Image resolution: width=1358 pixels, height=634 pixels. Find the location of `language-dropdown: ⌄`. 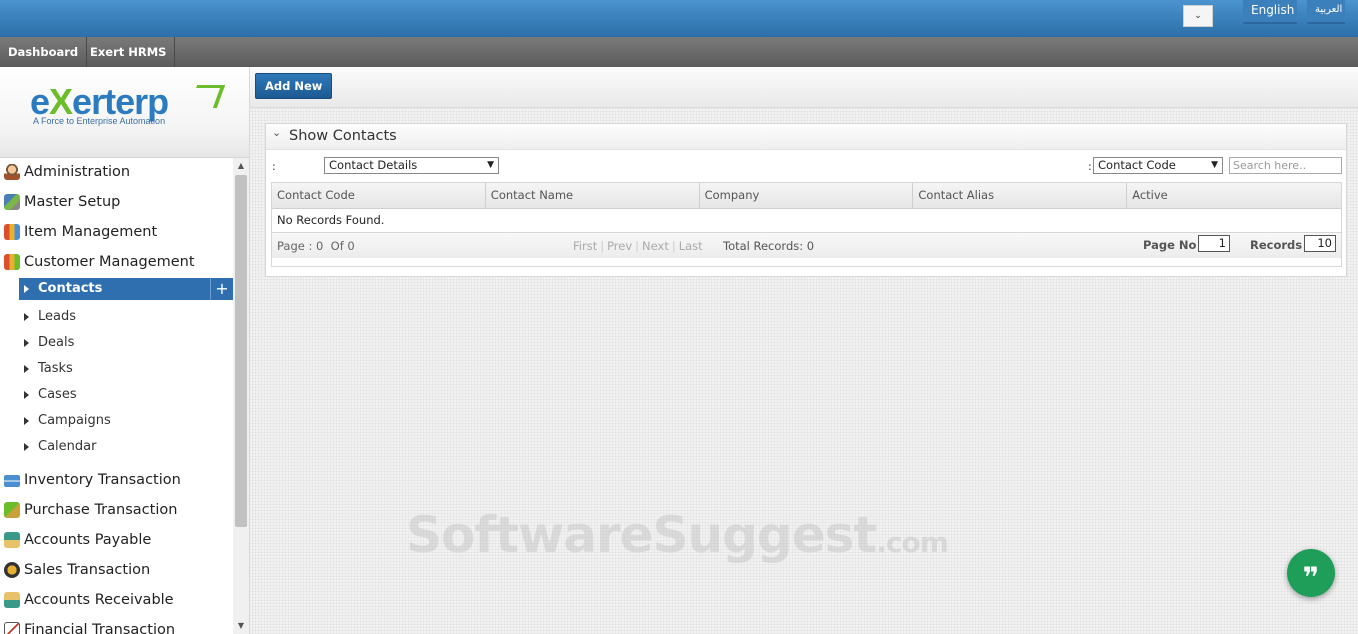

language-dropdown: ⌄ is located at coordinates (1198, 16).